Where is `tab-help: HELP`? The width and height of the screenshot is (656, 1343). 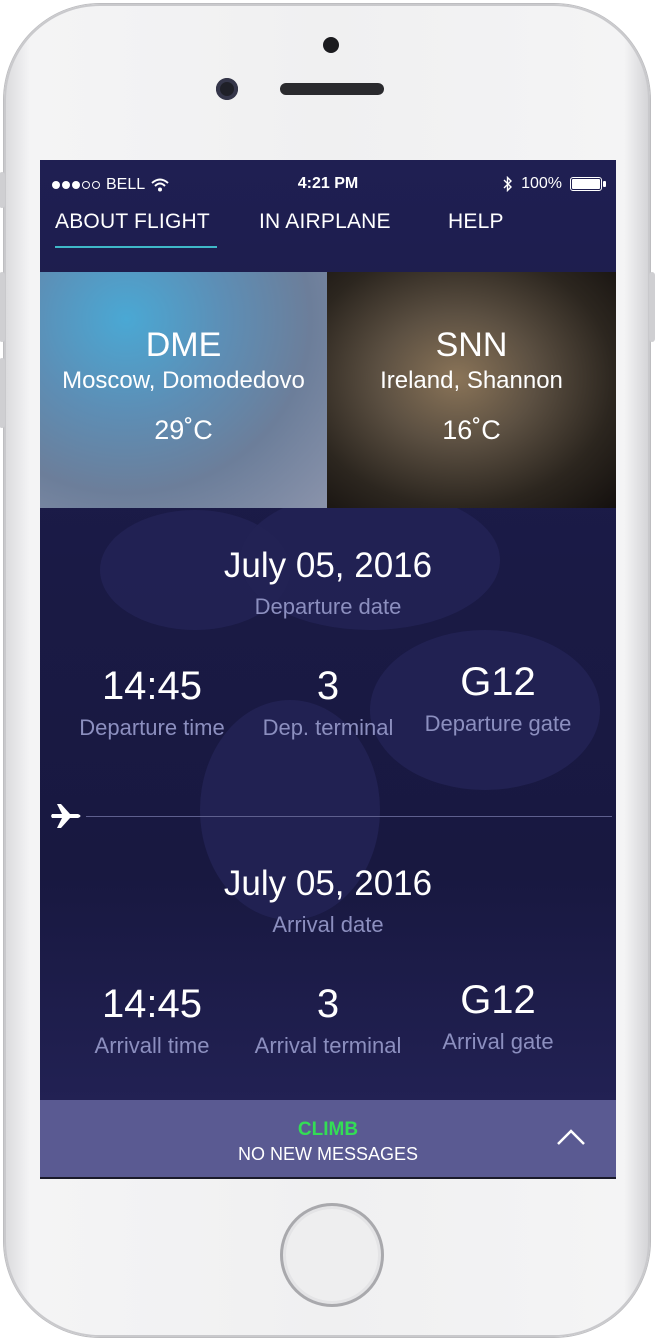 tab-help: HELP is located at coordinates (476, 222).